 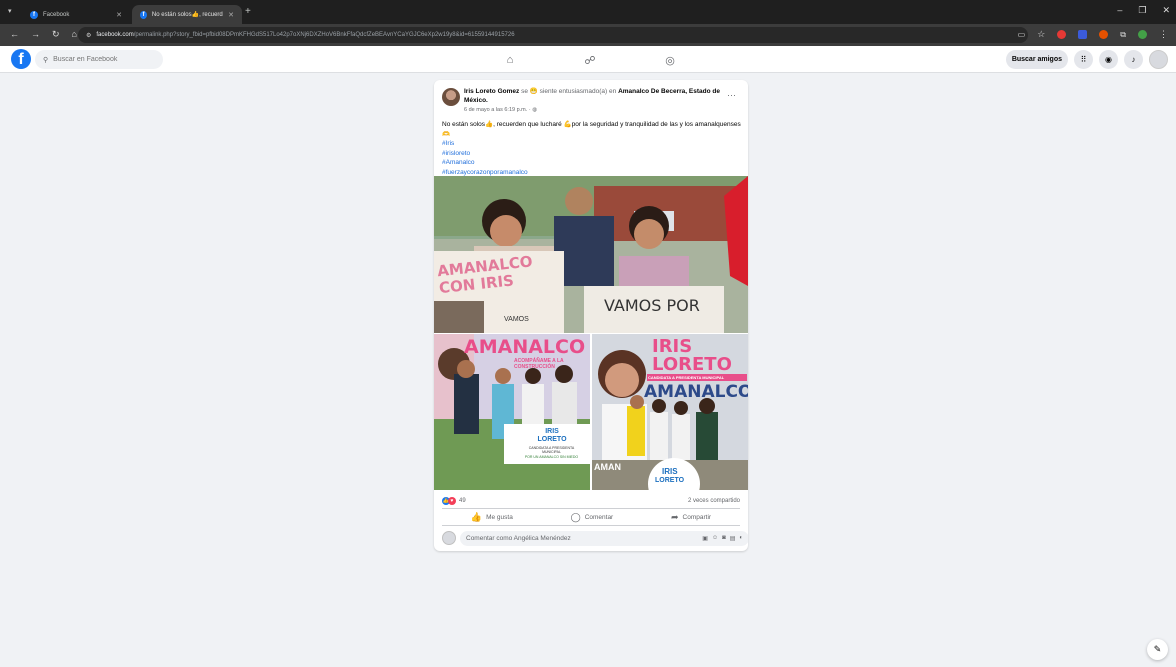 I want to click on poster-right-badge1: IRIS, so click(x=670, y=471).